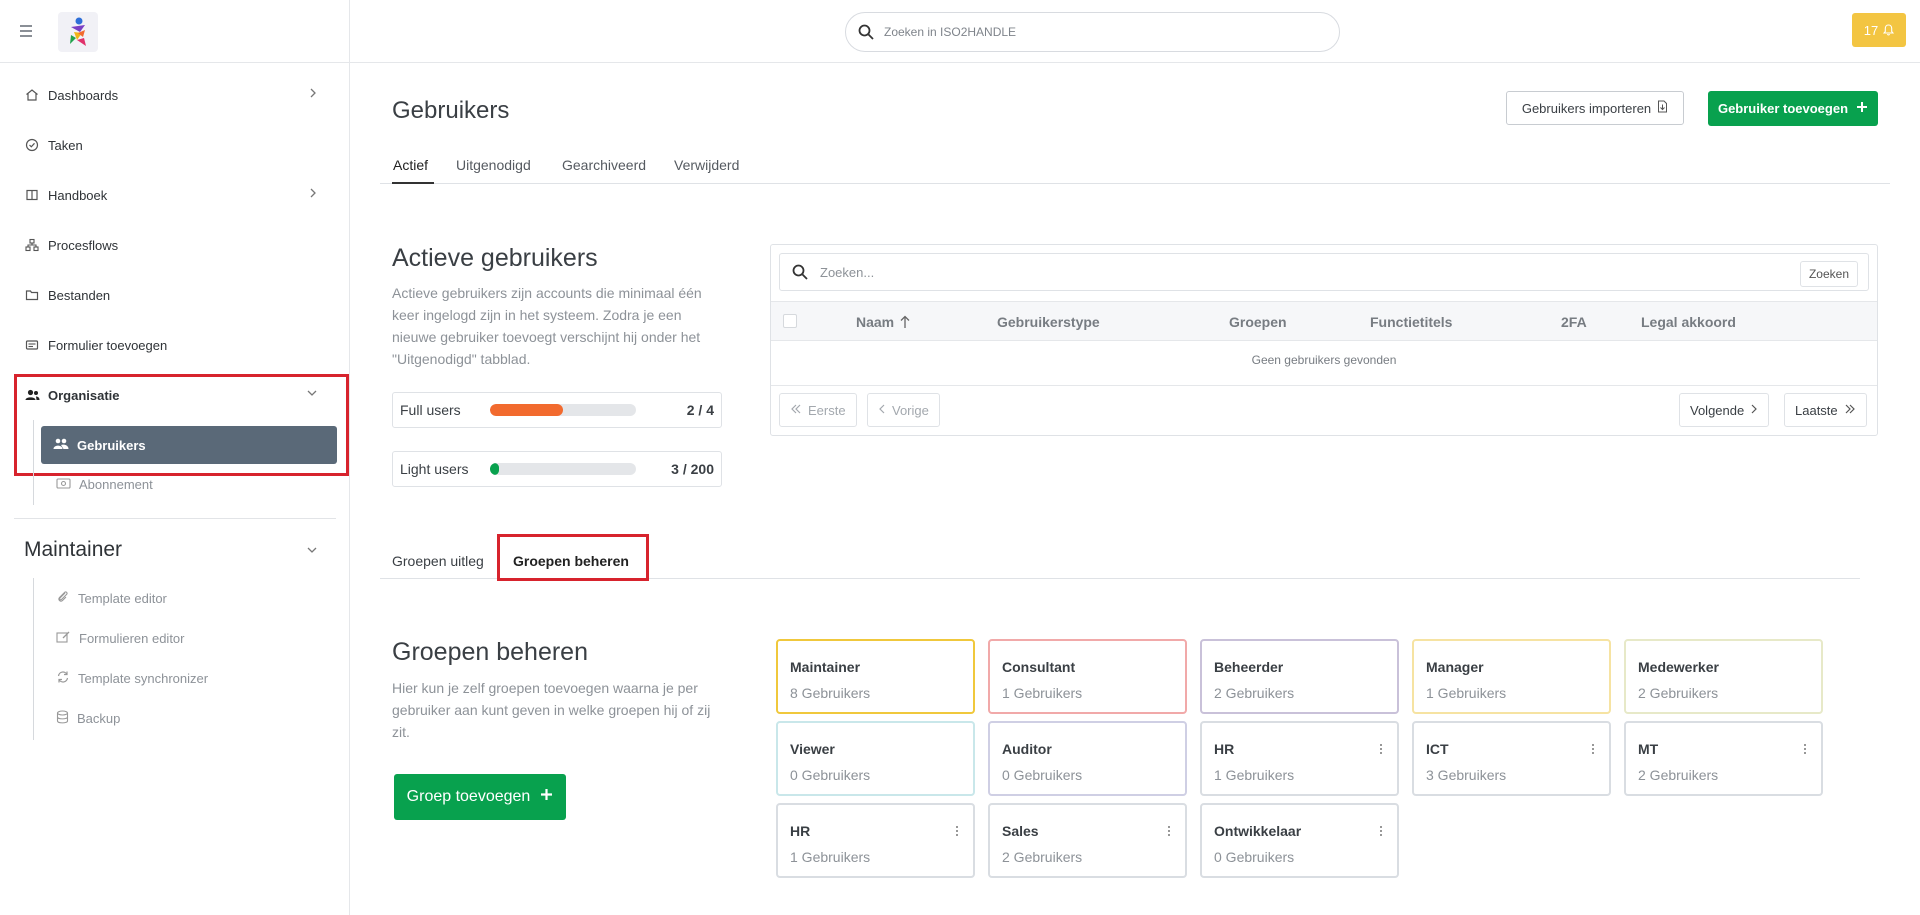  I want to click on group-card: Beheerder 2 Gebruikers, so click(1299, 676).